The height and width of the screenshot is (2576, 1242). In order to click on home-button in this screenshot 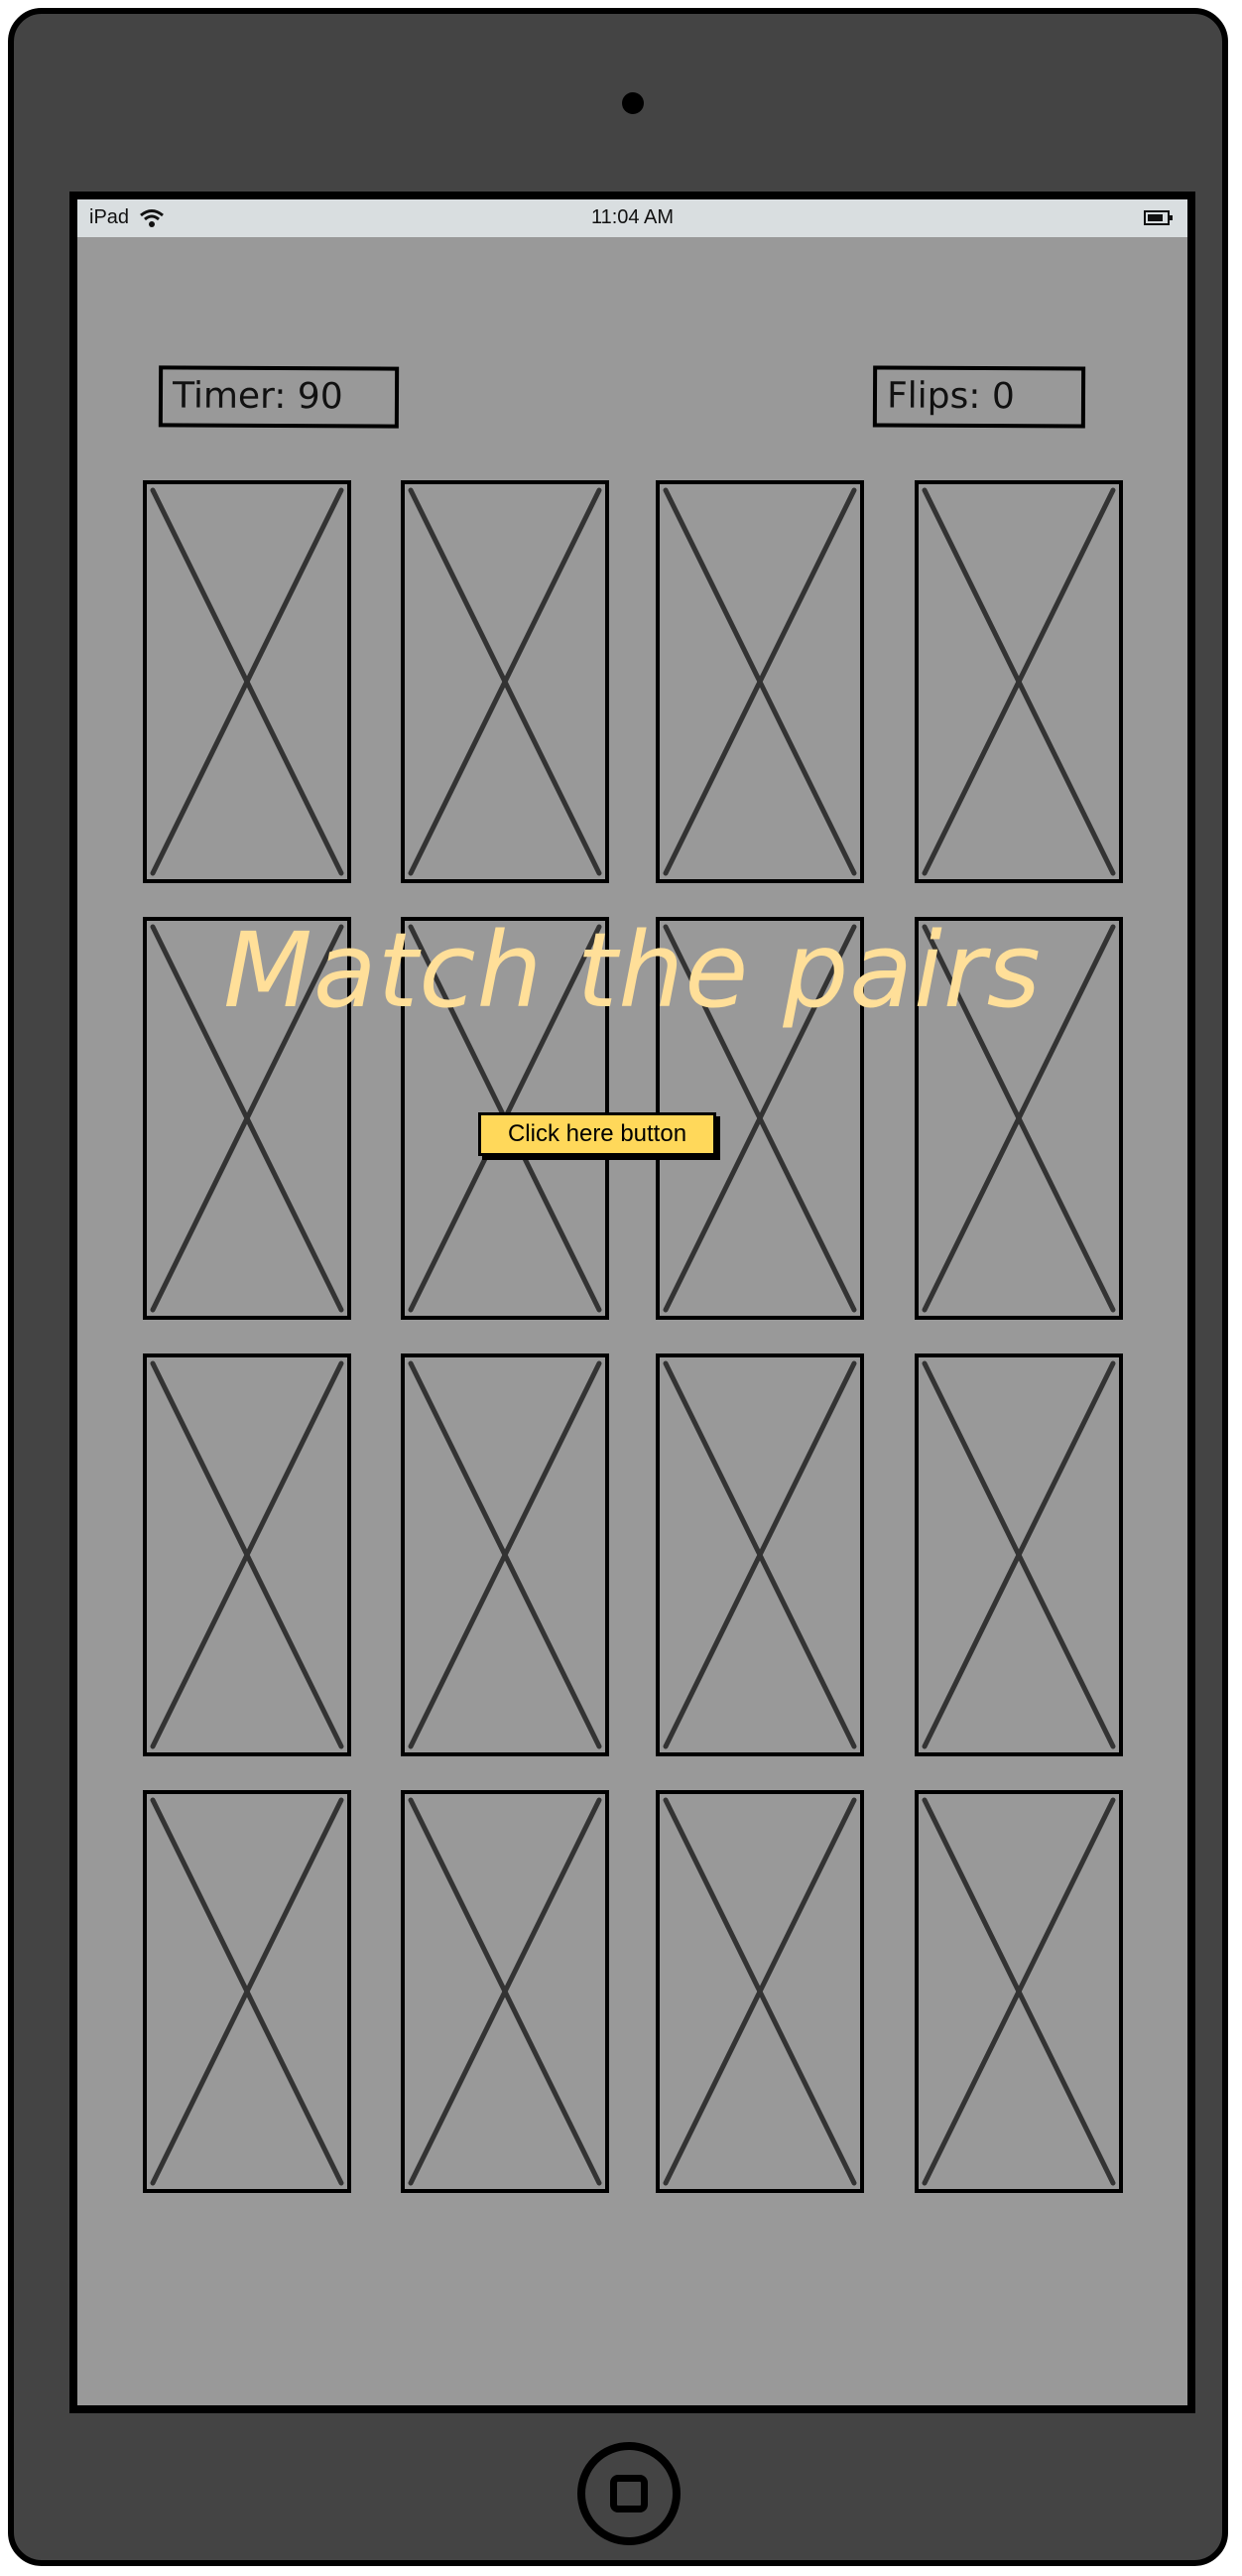, I will do `click(629, 2494)`.